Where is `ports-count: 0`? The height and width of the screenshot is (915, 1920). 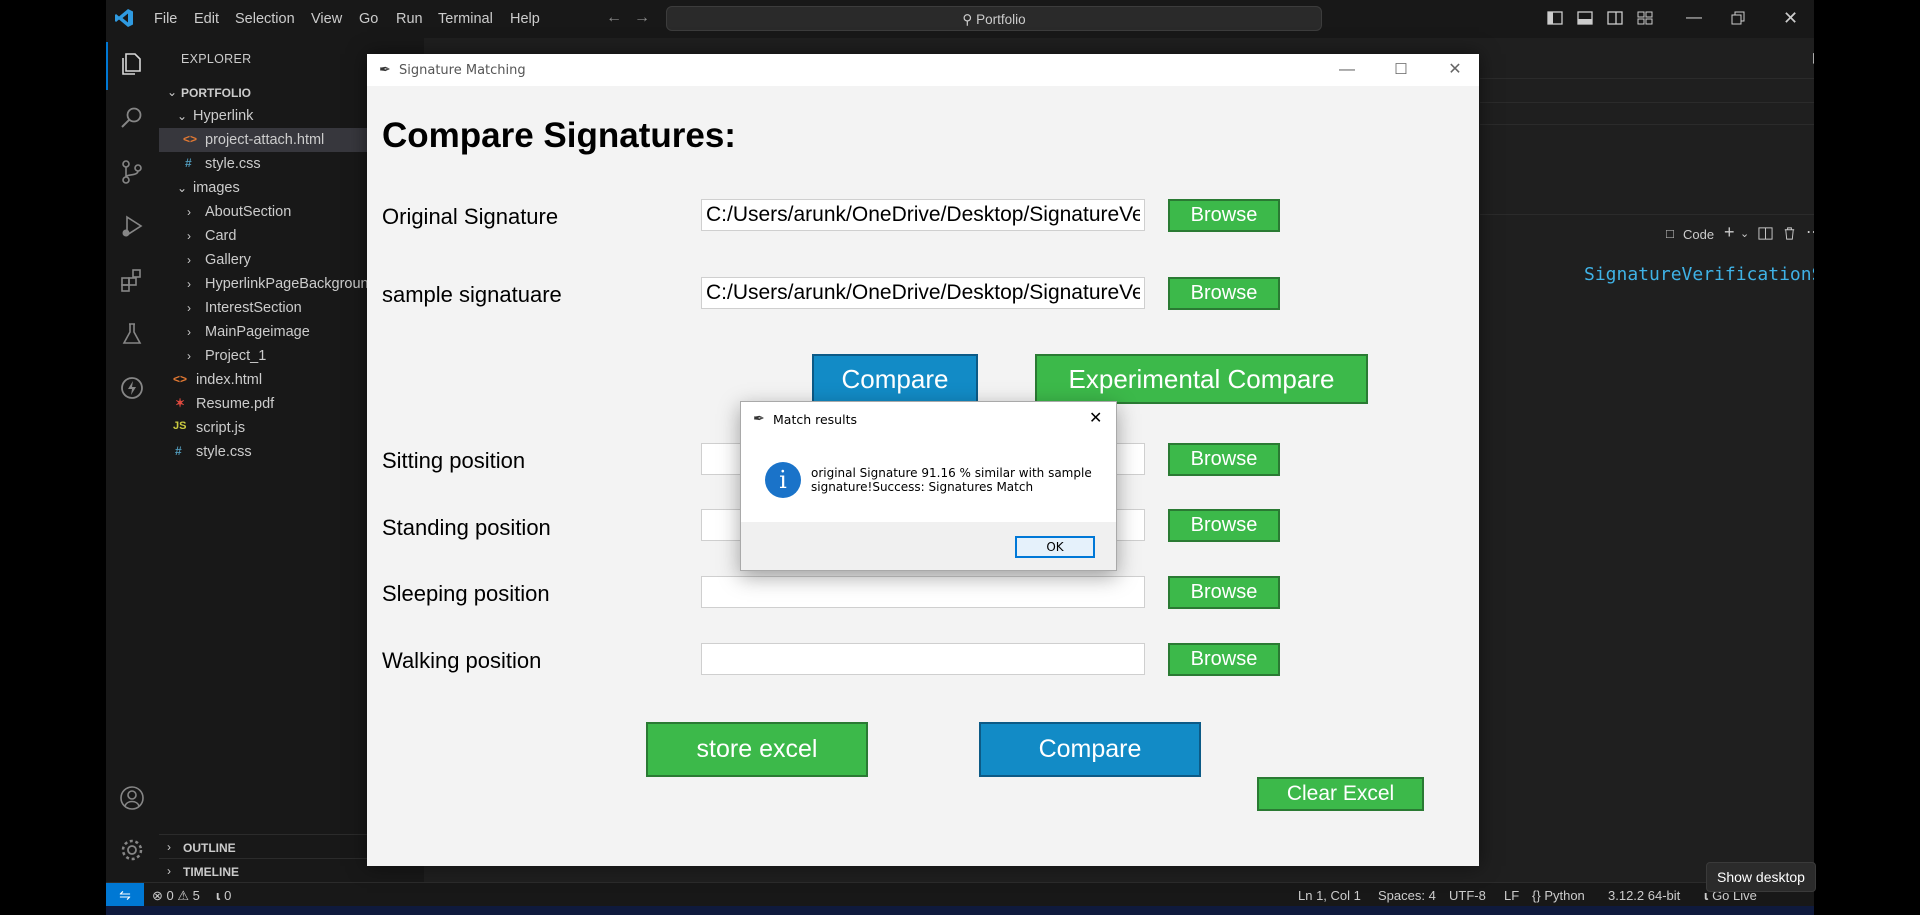
ports-count: 0 is located at coordinates (228, 895).